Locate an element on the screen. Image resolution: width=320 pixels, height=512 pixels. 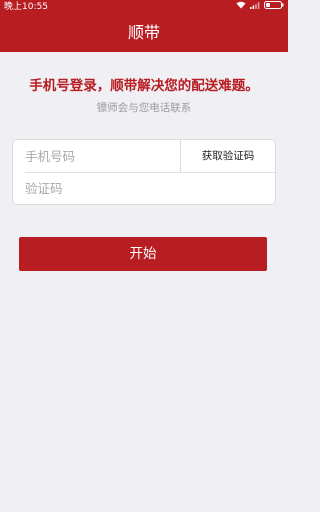
battery-icon is located at coordinates (274, 7).